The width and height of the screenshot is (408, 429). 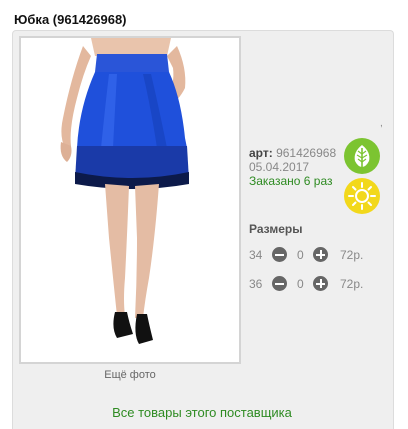 I want to click on article-value: 961426968, so click(x=306, y=153).